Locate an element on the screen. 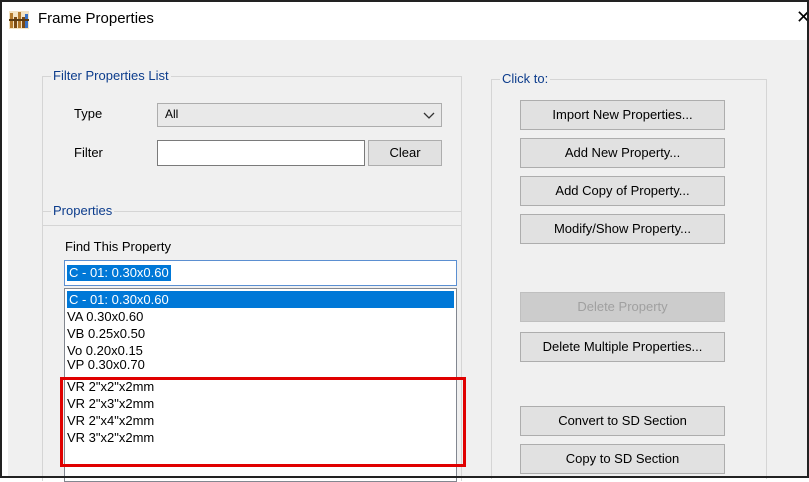 The image size is (809, 482). find-property-label: Find This Property is located at coordinates (118, 246).